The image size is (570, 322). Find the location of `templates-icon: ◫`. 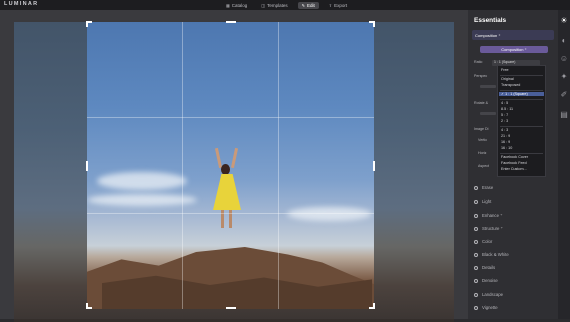

templates-icon: ◫ is located at coordinates (263, 5).